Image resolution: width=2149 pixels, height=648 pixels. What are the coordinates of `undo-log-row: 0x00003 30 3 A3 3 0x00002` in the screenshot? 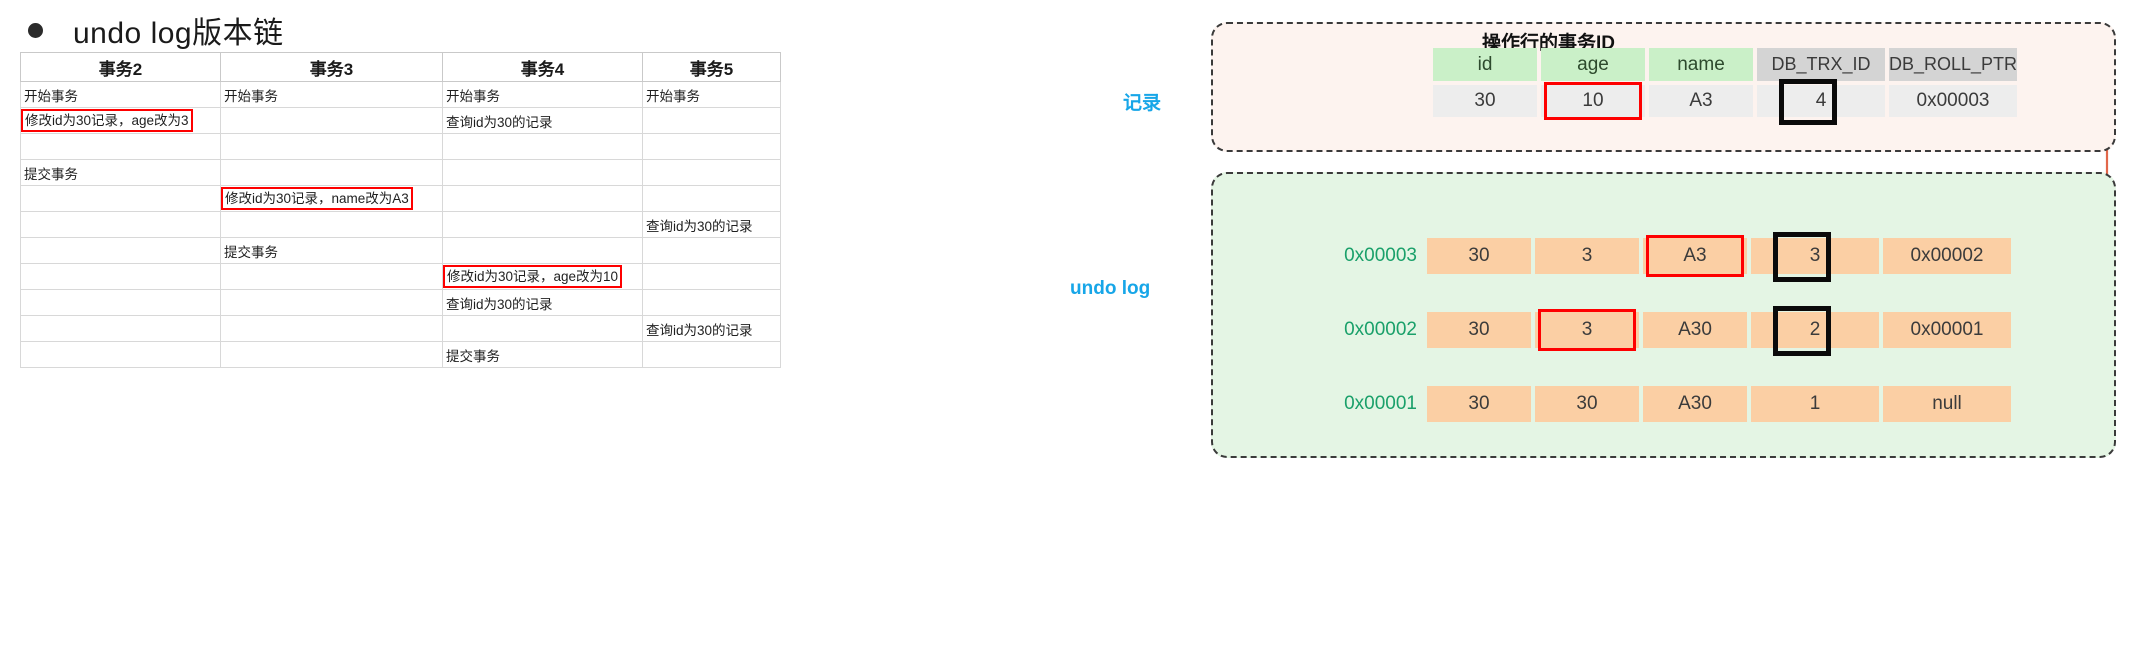 It's located at (1669, 257).